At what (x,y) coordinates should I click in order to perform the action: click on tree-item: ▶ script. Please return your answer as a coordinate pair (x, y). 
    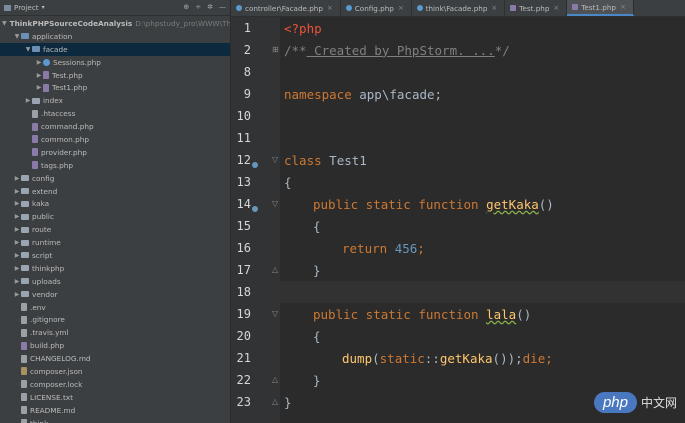
    Looking at the image, I should click on (115, 255).